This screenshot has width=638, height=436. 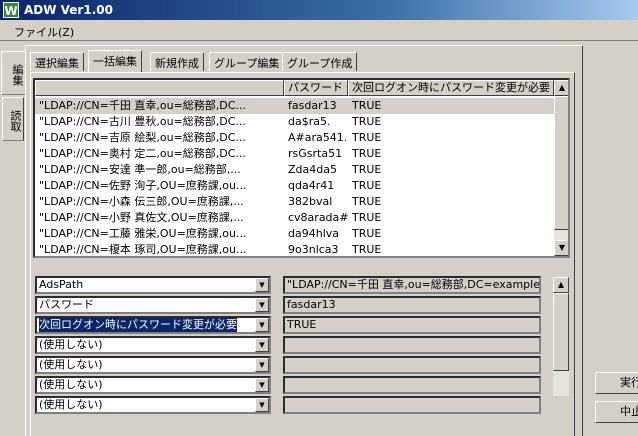 What do you see at coordinates (247, 61) in the screenshot?
I see `tab-group-edit: グループ編集` at bounding box center [247, 61].